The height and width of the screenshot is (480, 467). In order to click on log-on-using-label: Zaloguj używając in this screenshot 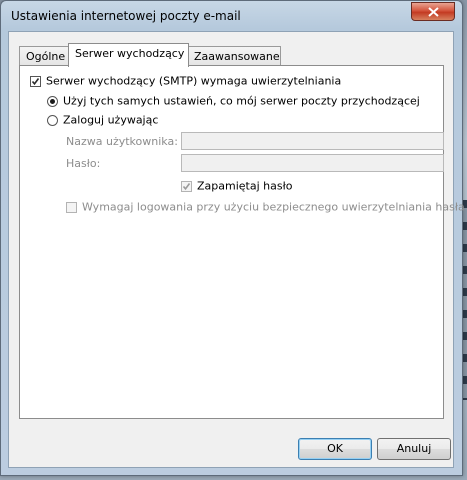, I will do `click(111, 120)`.